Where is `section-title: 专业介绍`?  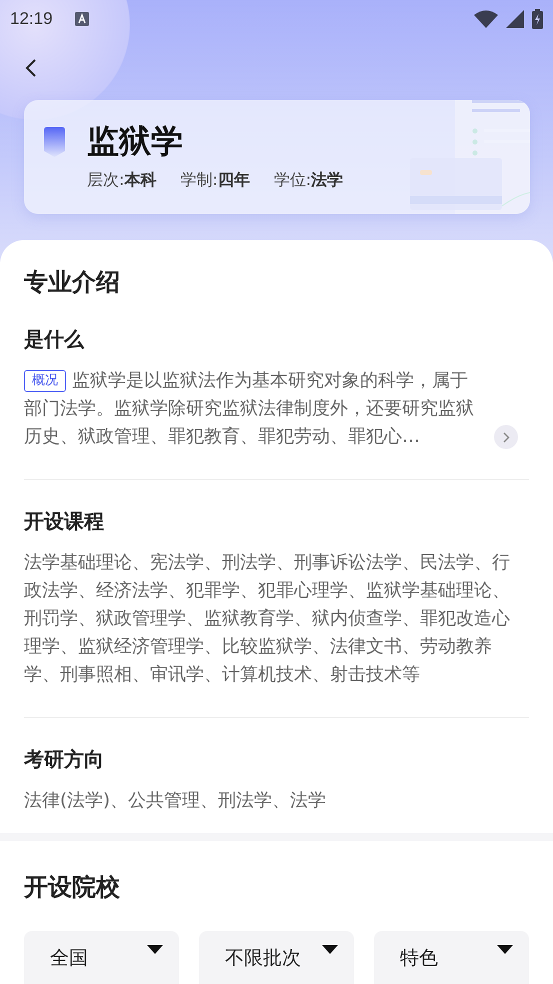 section-title: 专业介绍 is located at coordinates (72, 282).